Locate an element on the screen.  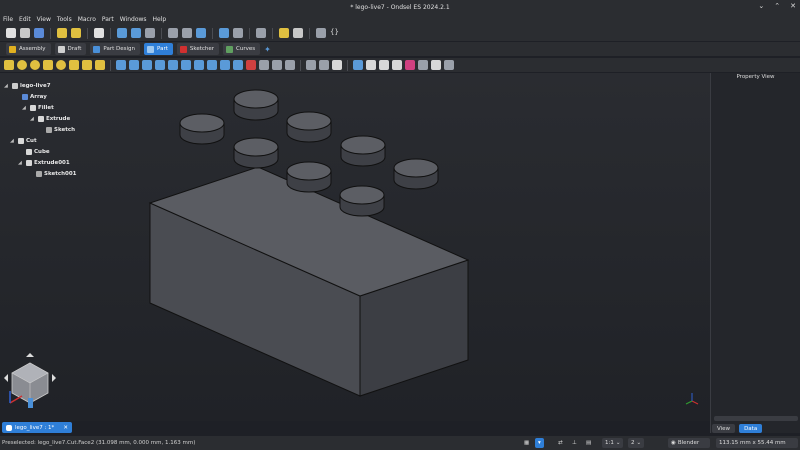
check-geometry-icon is located at coordinates (436, 65).